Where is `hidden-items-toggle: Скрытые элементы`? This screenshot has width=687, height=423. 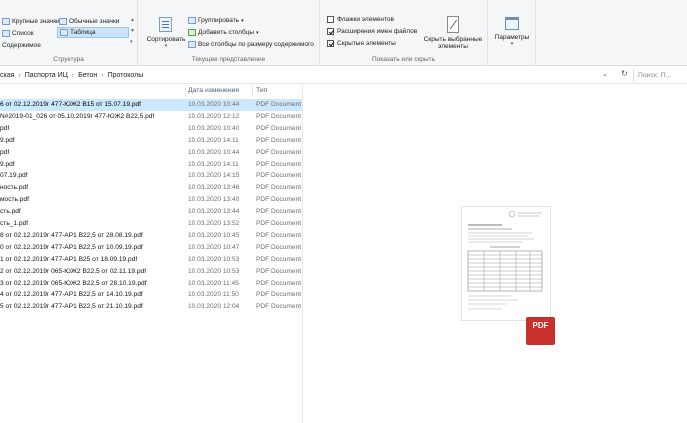
hidden-items-toggle: Скрытые элементы is located at coordinates (361, 43).